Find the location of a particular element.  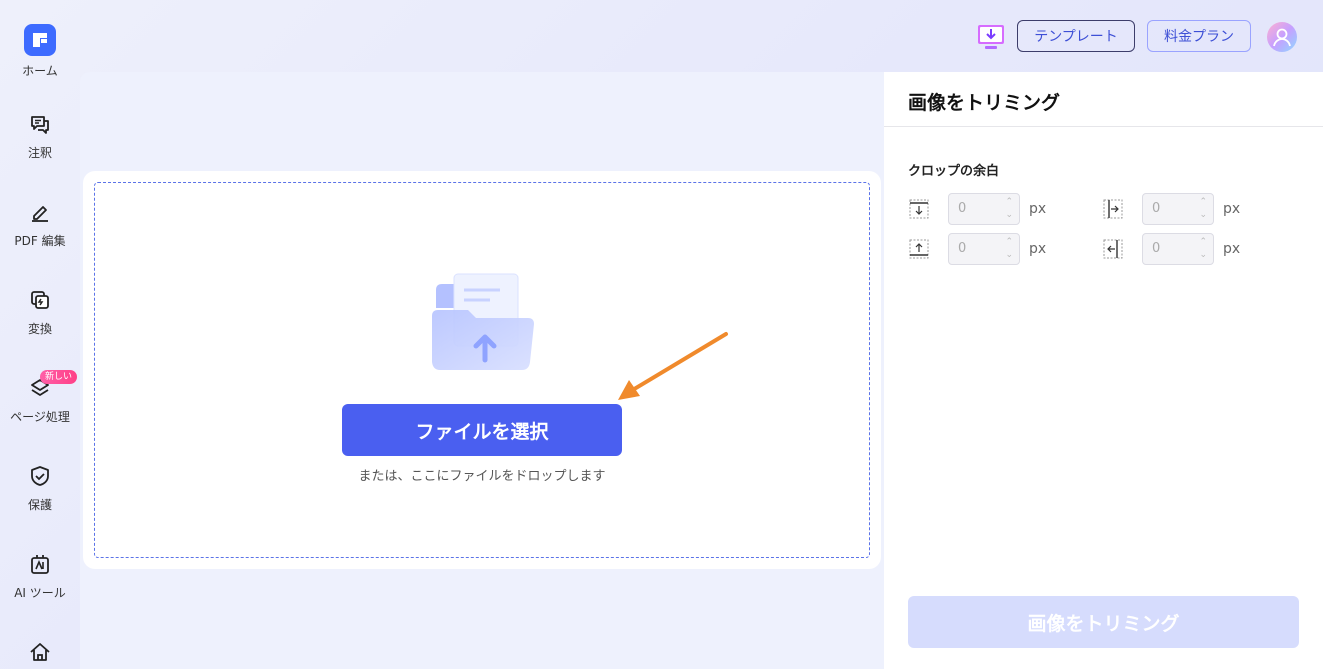

crop-margin-label: クロップの余白 is located at coordinates (954, 171).